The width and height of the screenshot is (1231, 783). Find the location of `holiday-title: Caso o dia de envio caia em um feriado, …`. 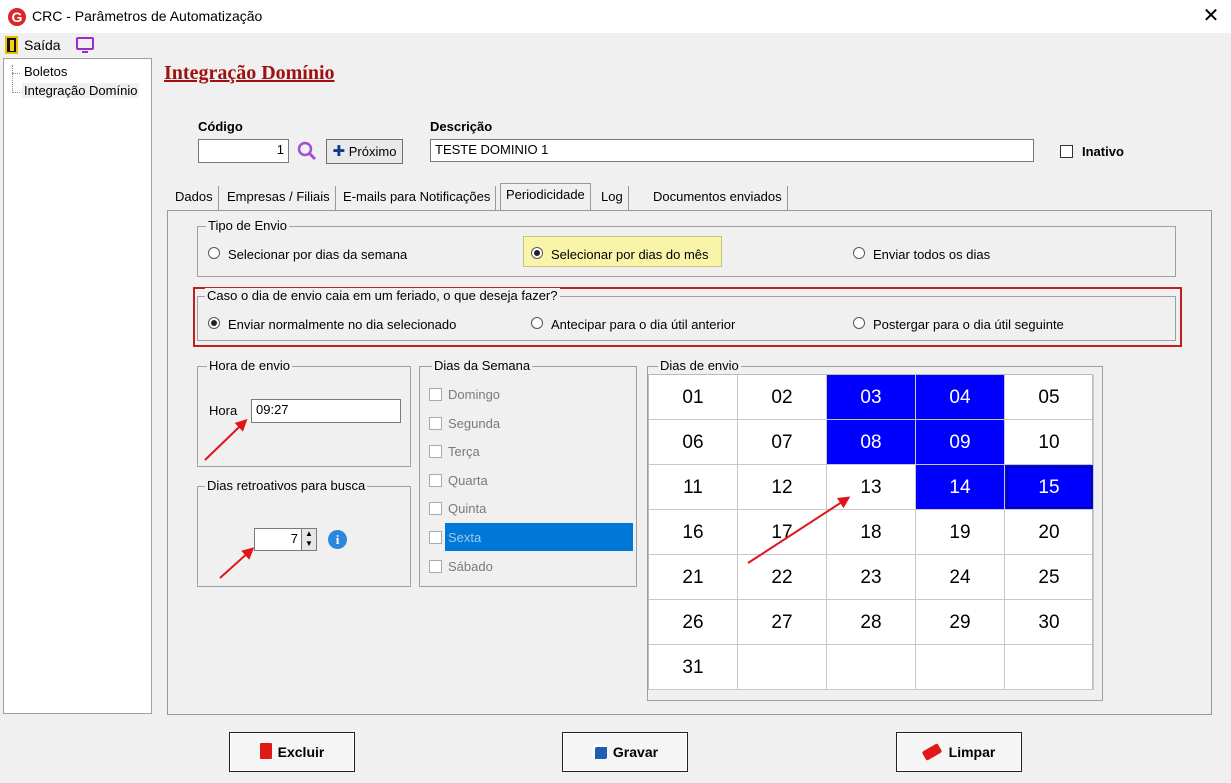

holiday-title: Caso o dia de envio caia em um feriado, … is located at coordinates (382, 295).